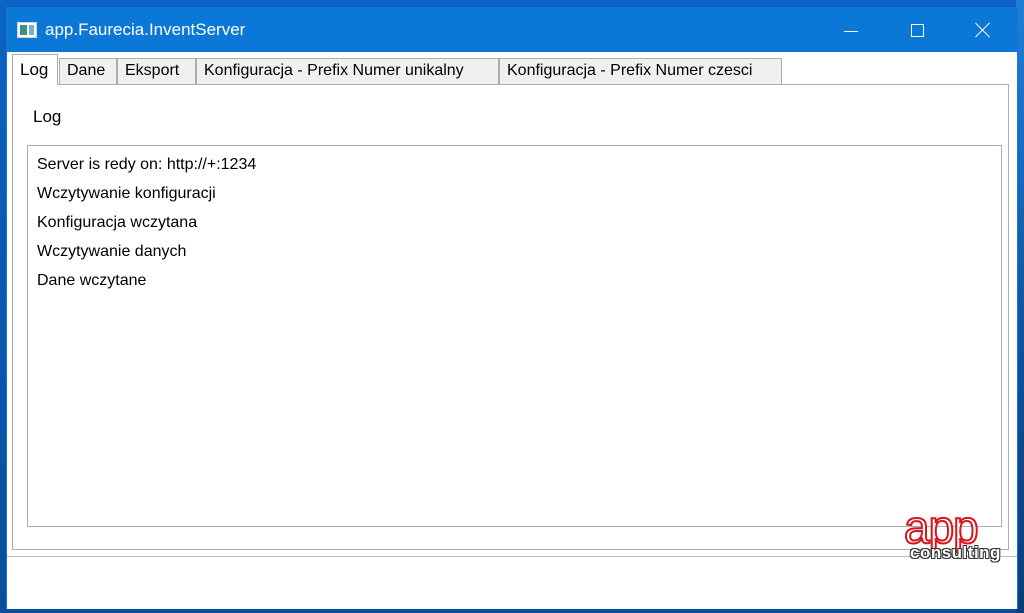  Describe the element at coordinates (88, 71) in the screenshot. I see `tab-dane: Dane` at that location.